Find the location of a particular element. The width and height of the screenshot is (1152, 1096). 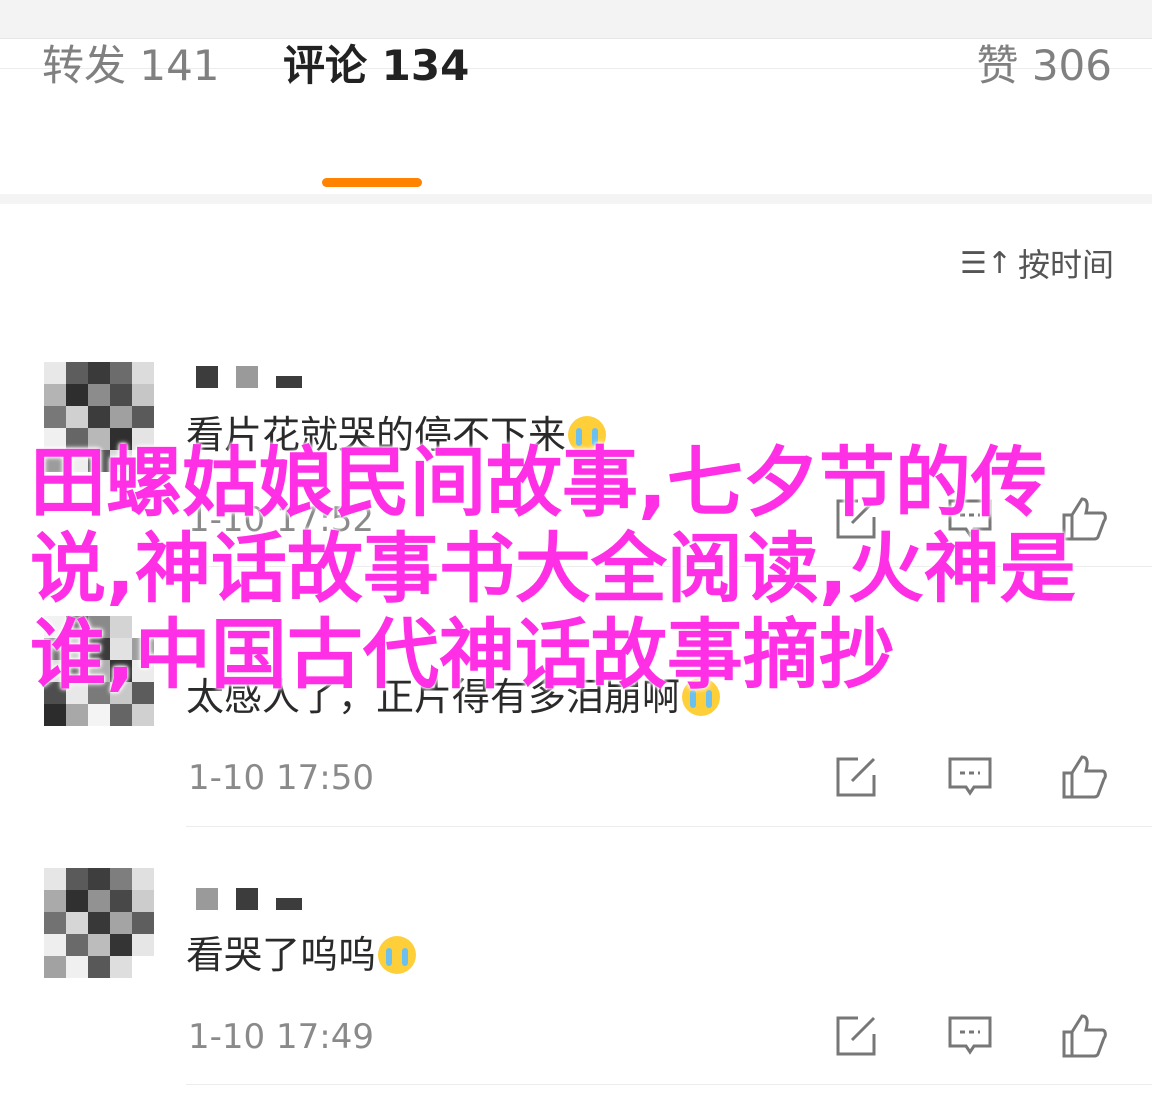

sort-label: 按时间 is located at coordinates (1065, 265).